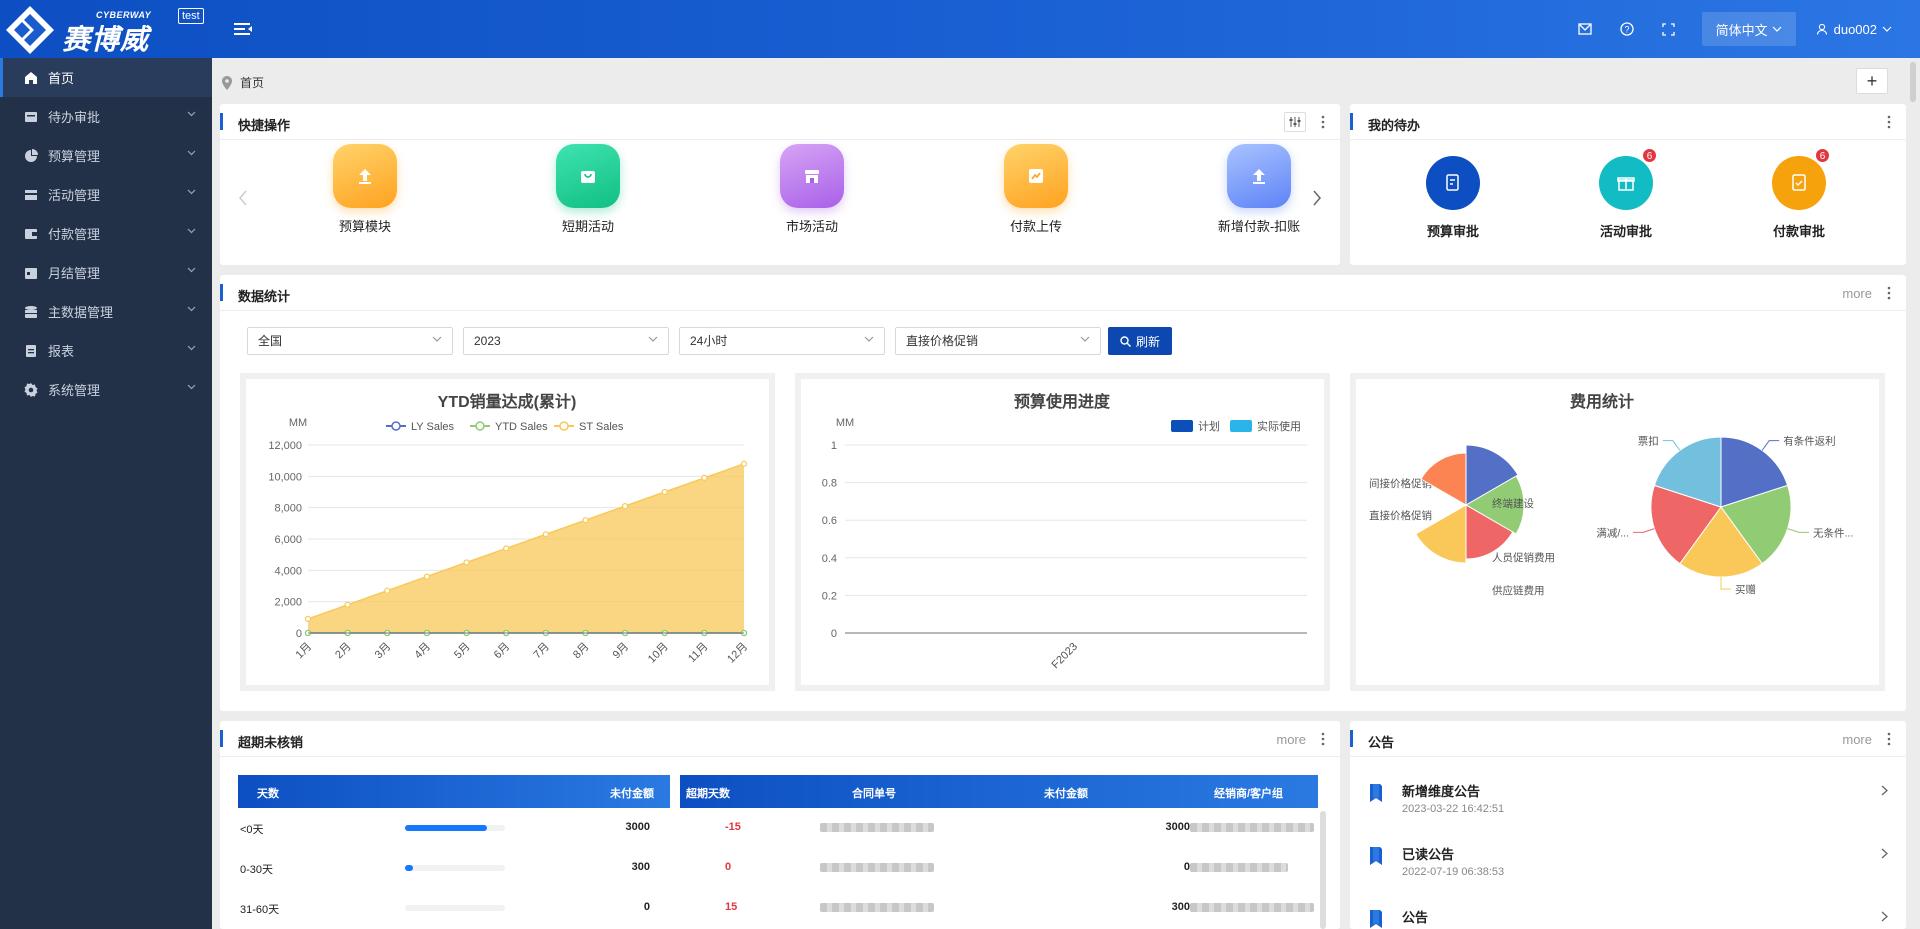 The width and height of the screenshot is (1920, 929). Describe the element at coordinates (1822, 155) in the screenshot. I see `count-badge: 6` at that location.